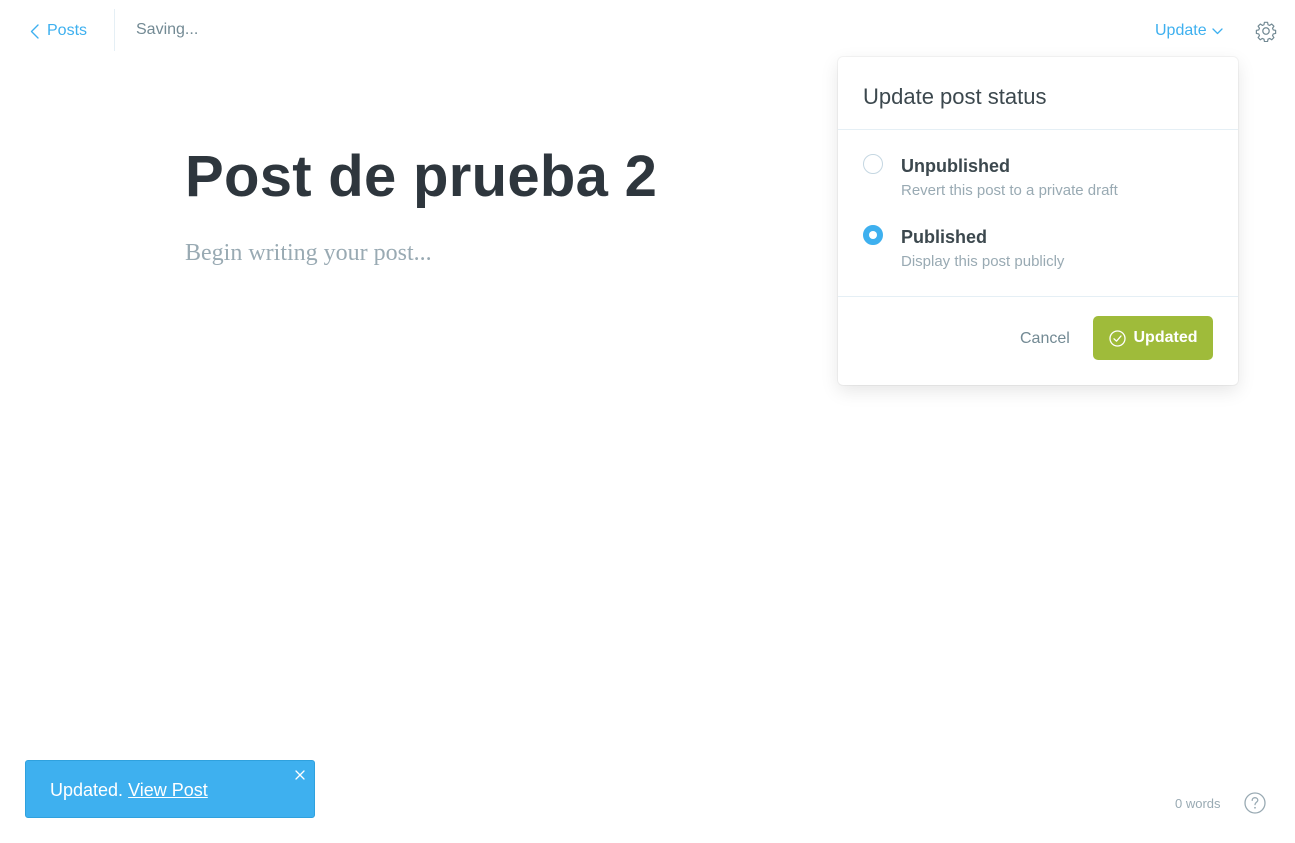 Image resolution: width=1295 pixels, height=843 pixels. Describe the element at coordinates (34, 31) in the screenshot. I see `chevron-left-icon` at that location.